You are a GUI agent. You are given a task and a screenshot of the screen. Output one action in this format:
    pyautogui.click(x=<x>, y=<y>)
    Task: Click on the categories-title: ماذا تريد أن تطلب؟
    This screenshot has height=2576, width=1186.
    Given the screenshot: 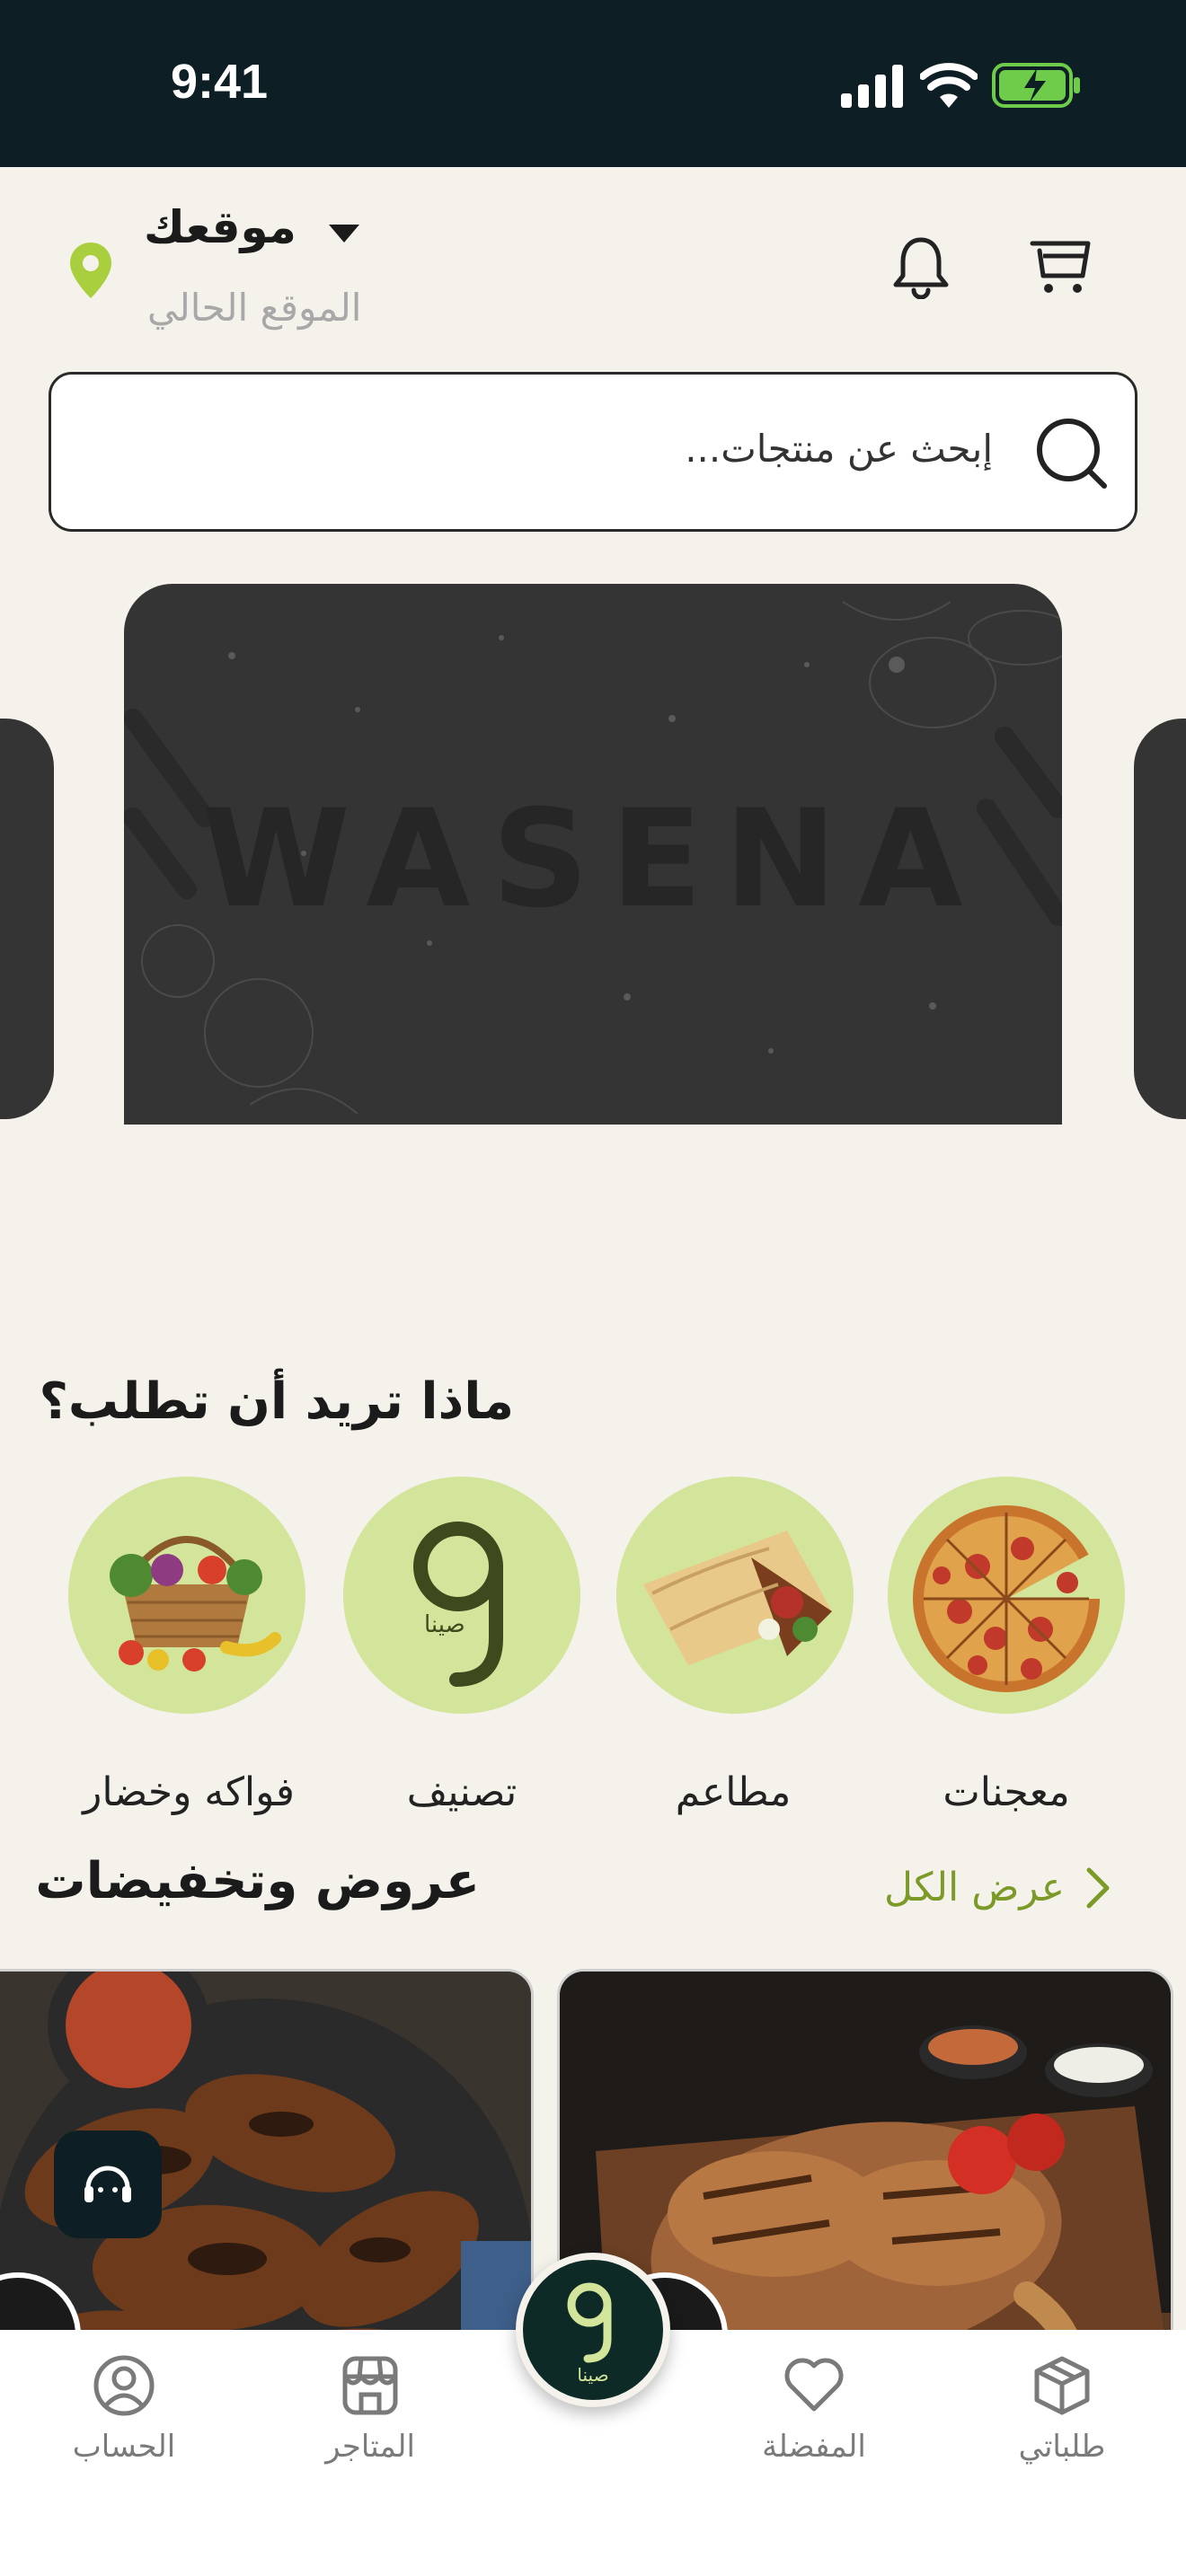 What is the action you would take?
    pyautogui.click(x=276, y=1401)
    